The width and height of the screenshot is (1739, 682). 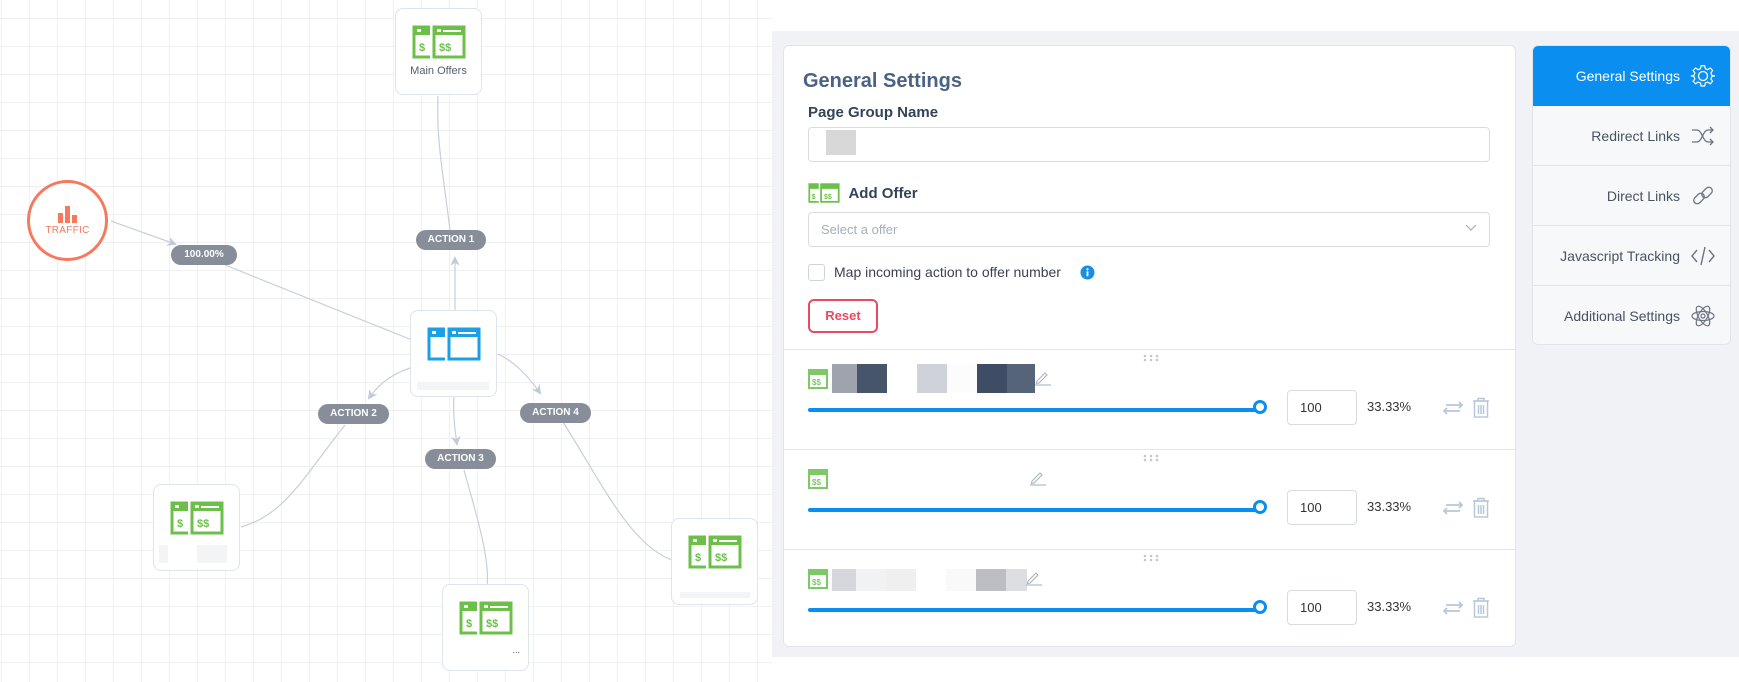 What do you see at coordinates (67, 220) in the screenshot?
I see `traffic-node: TRAFFIC` at bounding box center [67, 220].